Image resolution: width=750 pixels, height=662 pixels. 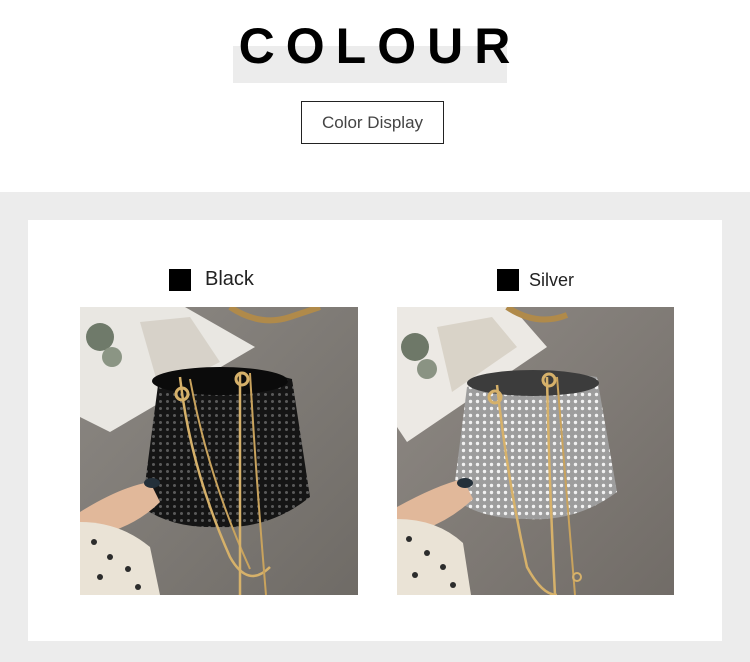 I want to click on page-title: COLOUR, so click(x=380, y=46).